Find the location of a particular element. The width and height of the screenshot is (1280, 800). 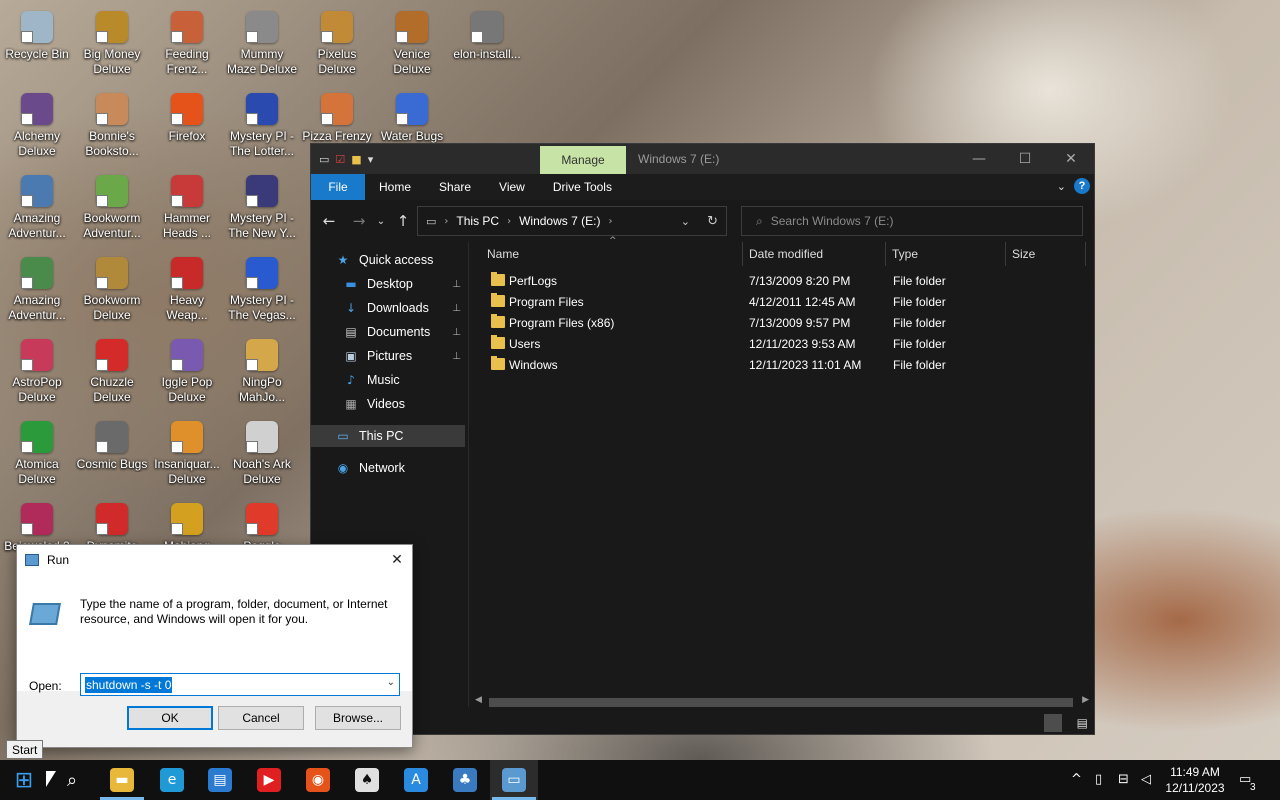

nav-item: ◉ Network is located at coordinates (388, 468).